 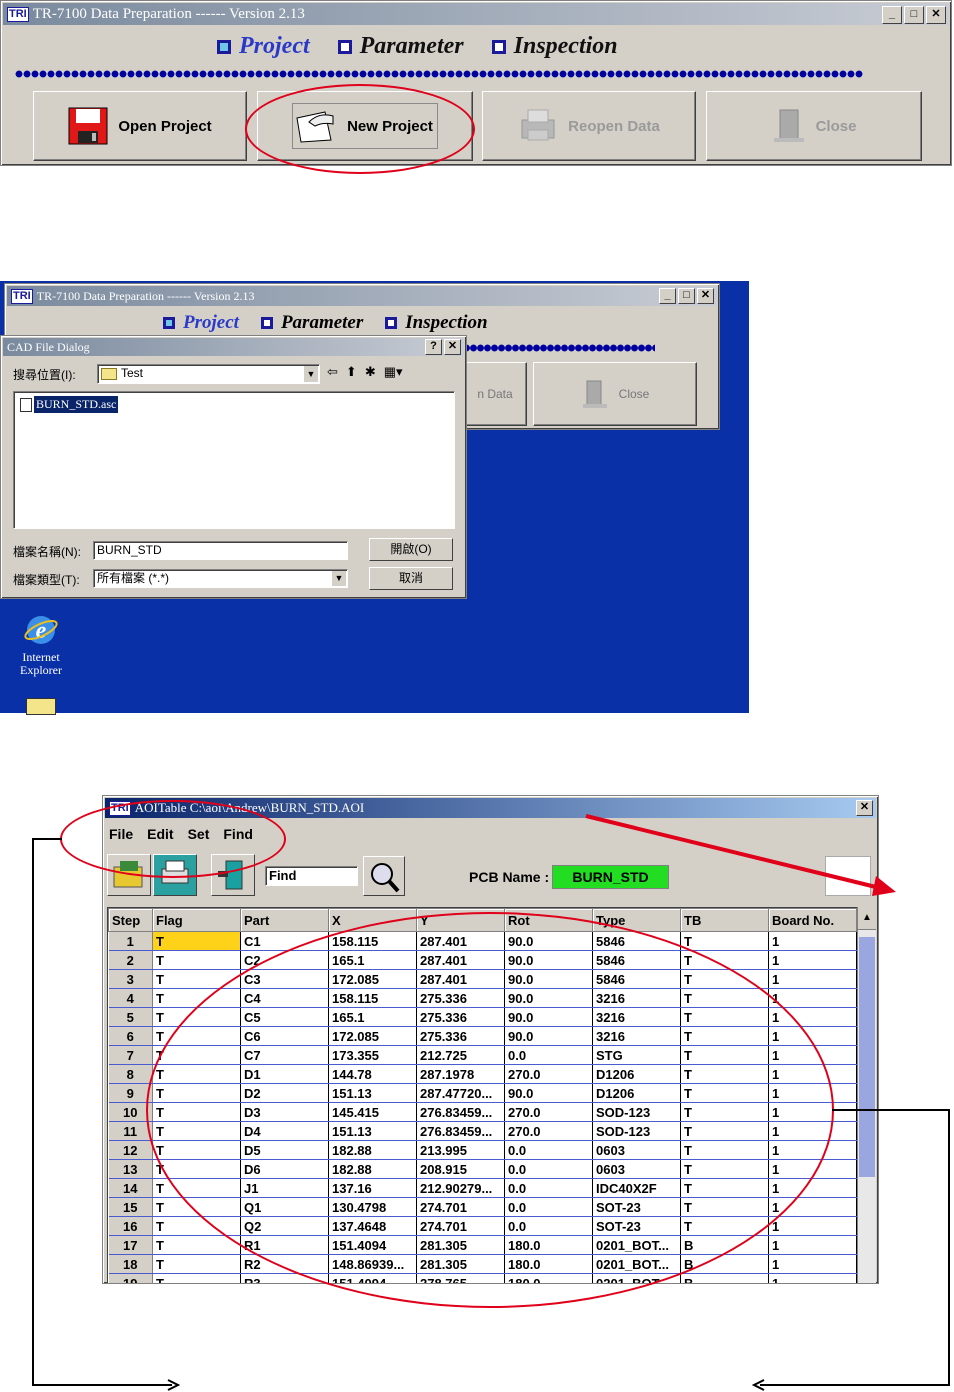 I want to click on table-cell: 19, so click(x=130, y=1278).